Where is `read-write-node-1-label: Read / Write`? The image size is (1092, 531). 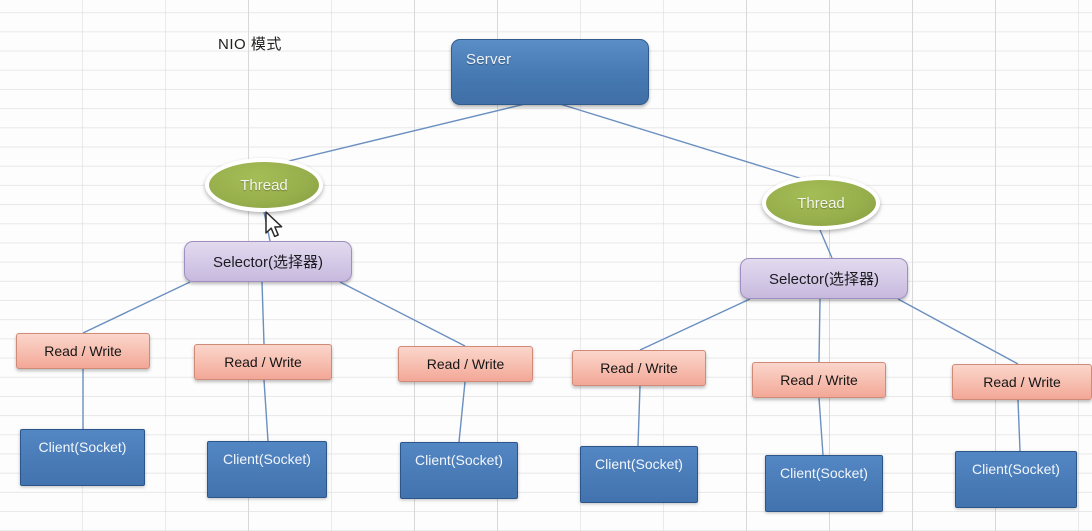 read-write-node-1-label: Read / Write is located at coordinates (83, 351).